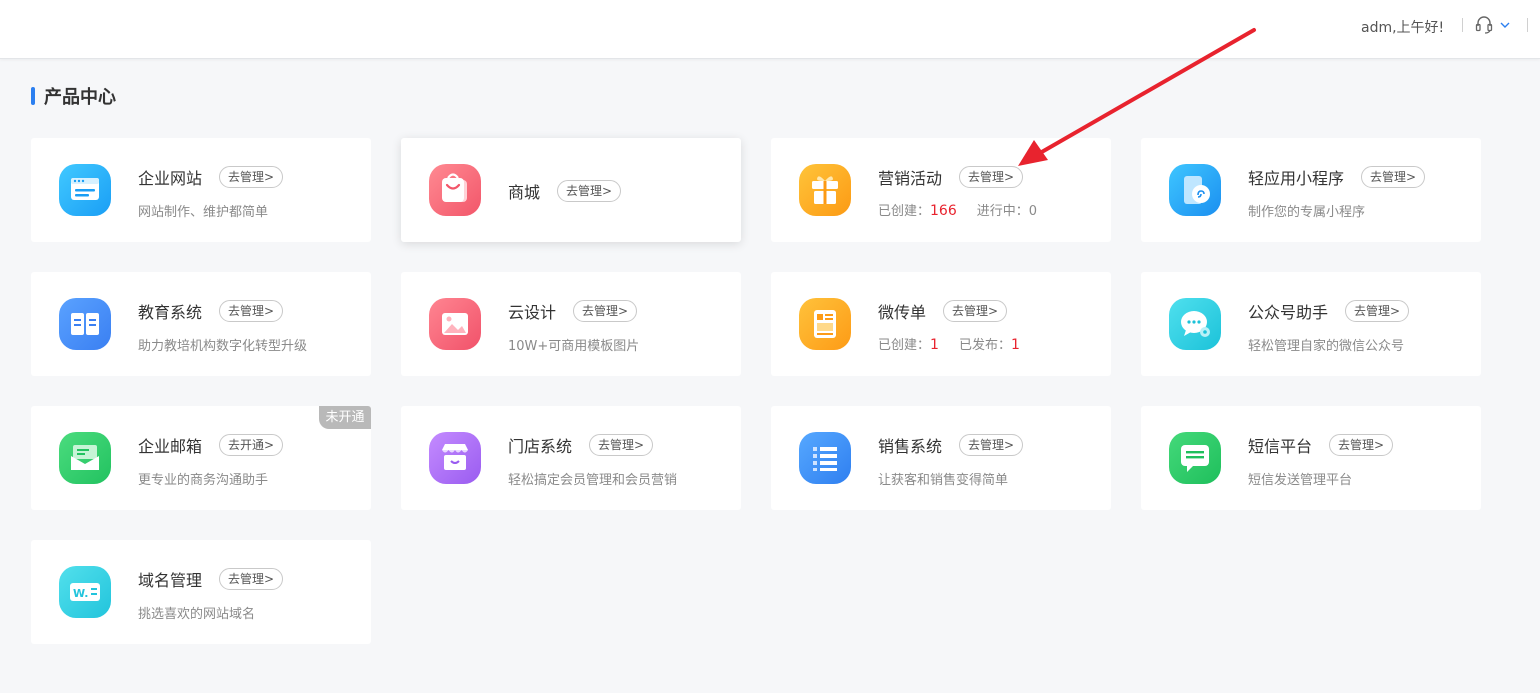 This screenshot has height=693, width=1540. Describe the element at coordinates (1311, 190) in the screenshot. I see `product-card-mini-program: 轻应用小程序 去管理> 制作您的专属小程序` at that location.